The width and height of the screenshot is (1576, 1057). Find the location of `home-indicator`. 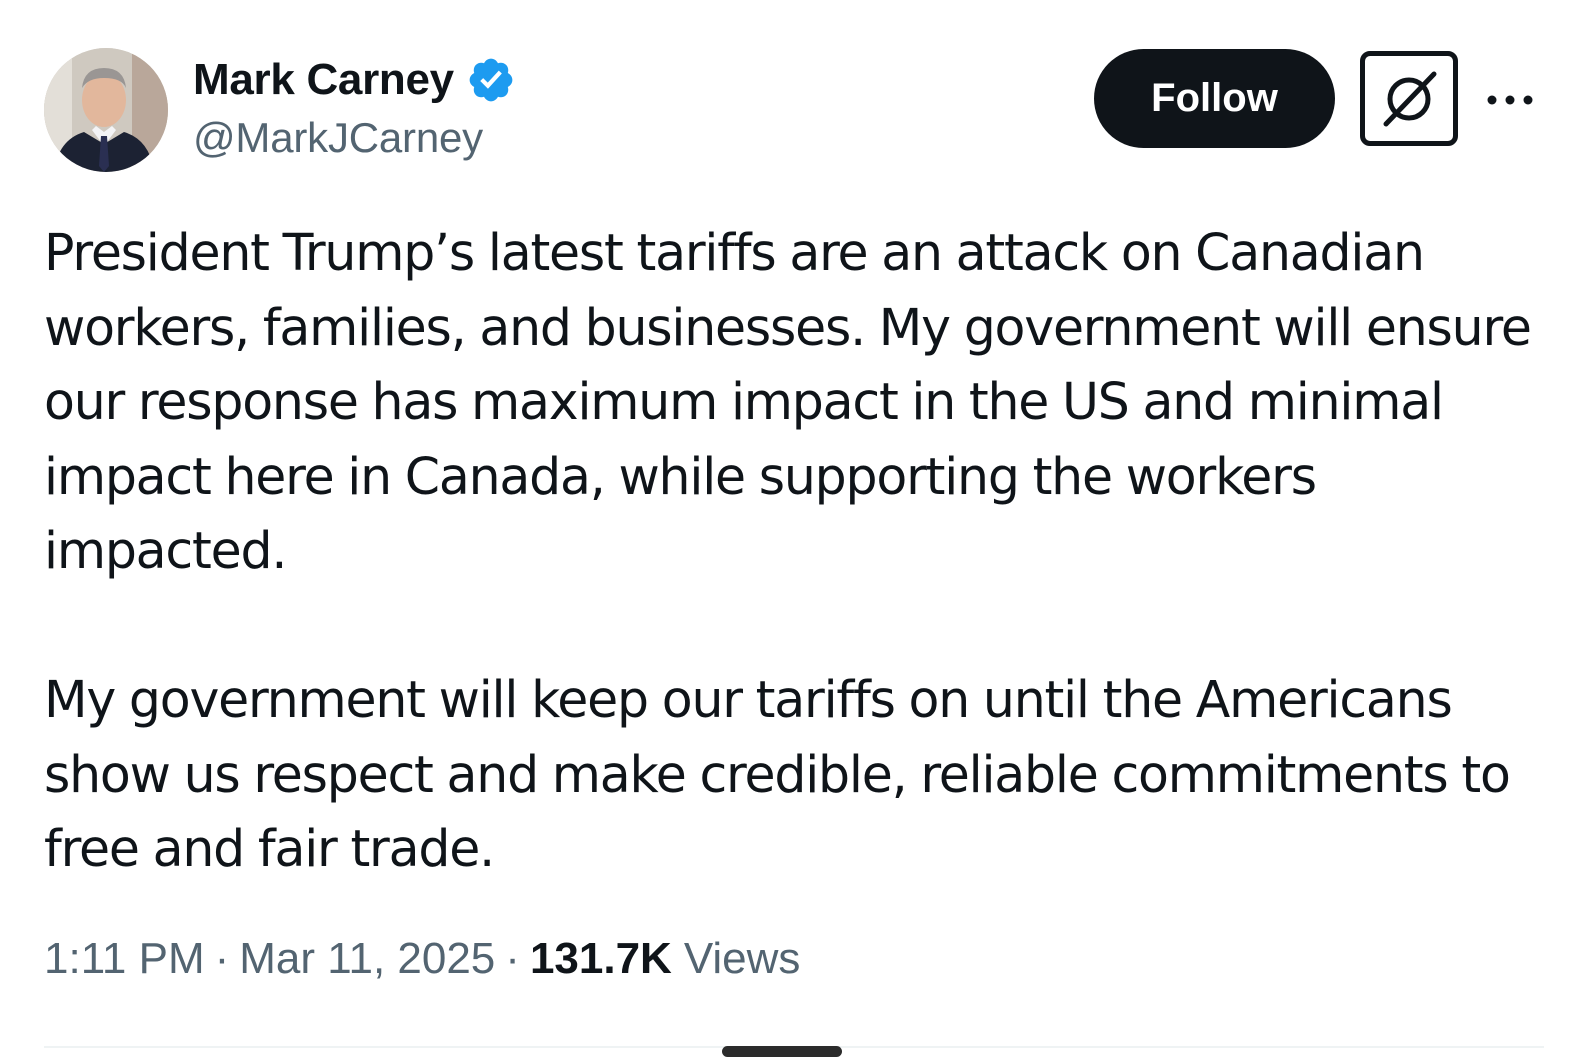

home-indicator is located at coordinates (782, 1051).